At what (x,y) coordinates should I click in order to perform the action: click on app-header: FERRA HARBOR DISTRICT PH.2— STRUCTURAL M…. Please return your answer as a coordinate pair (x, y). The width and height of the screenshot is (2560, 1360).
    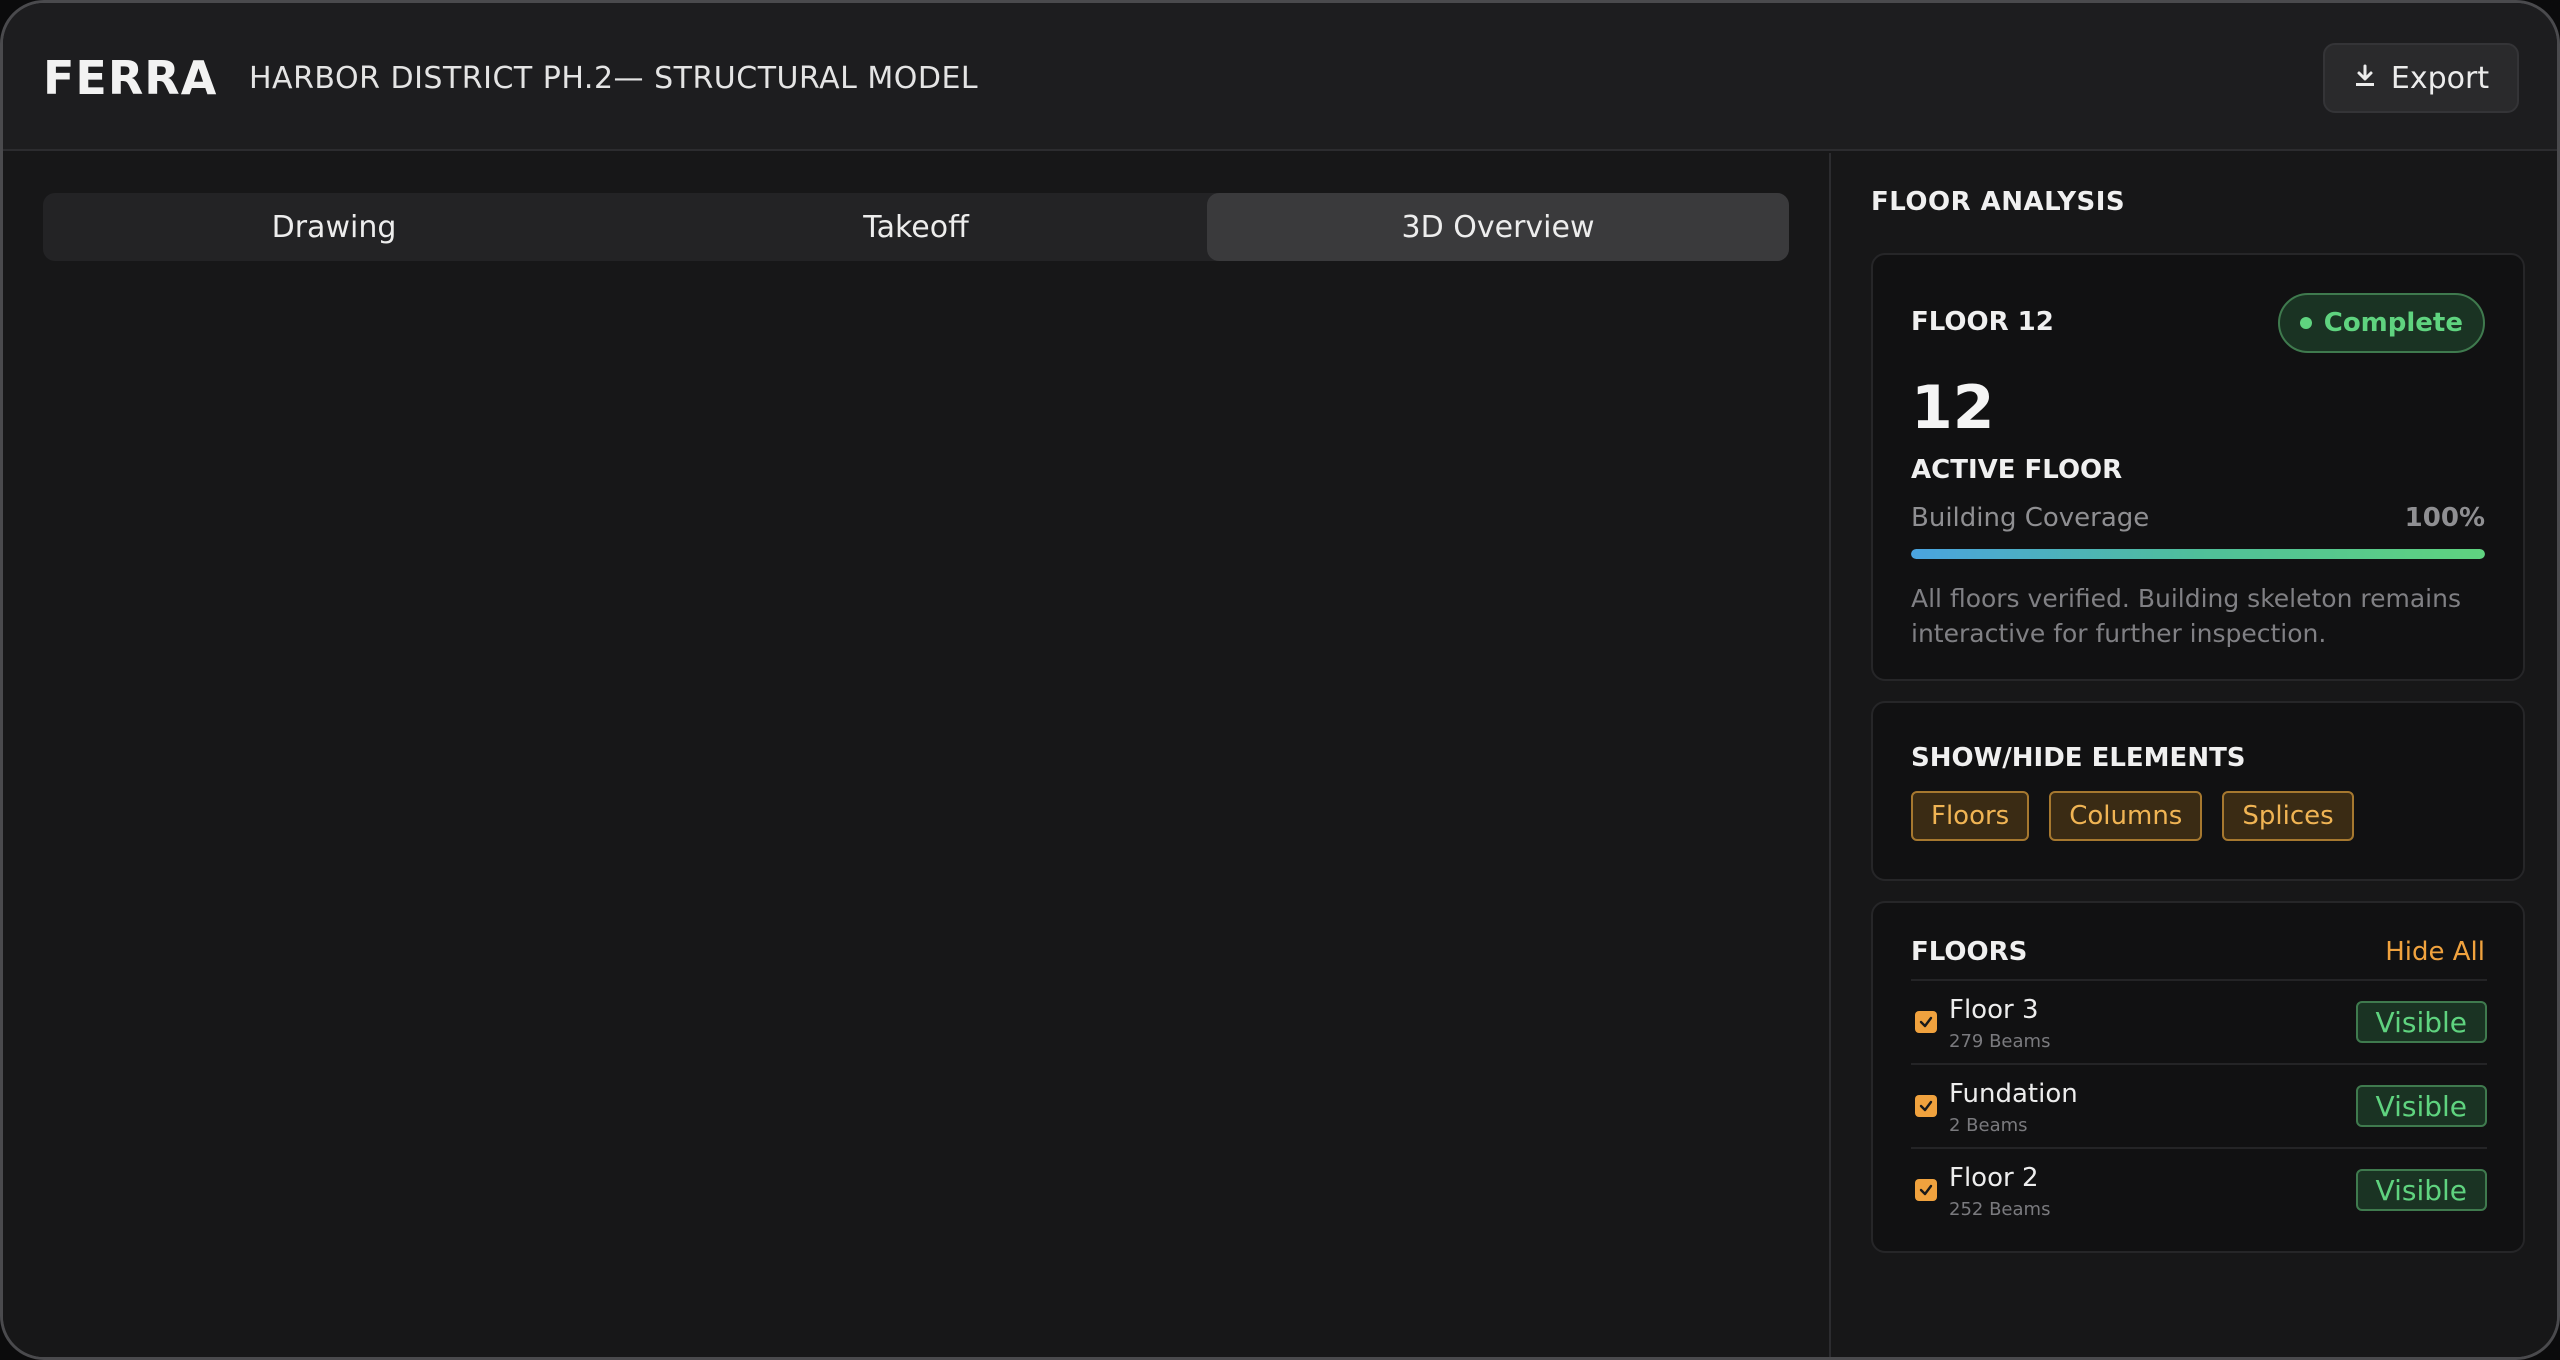
    Looking at the image, I should click on (1280, 77).